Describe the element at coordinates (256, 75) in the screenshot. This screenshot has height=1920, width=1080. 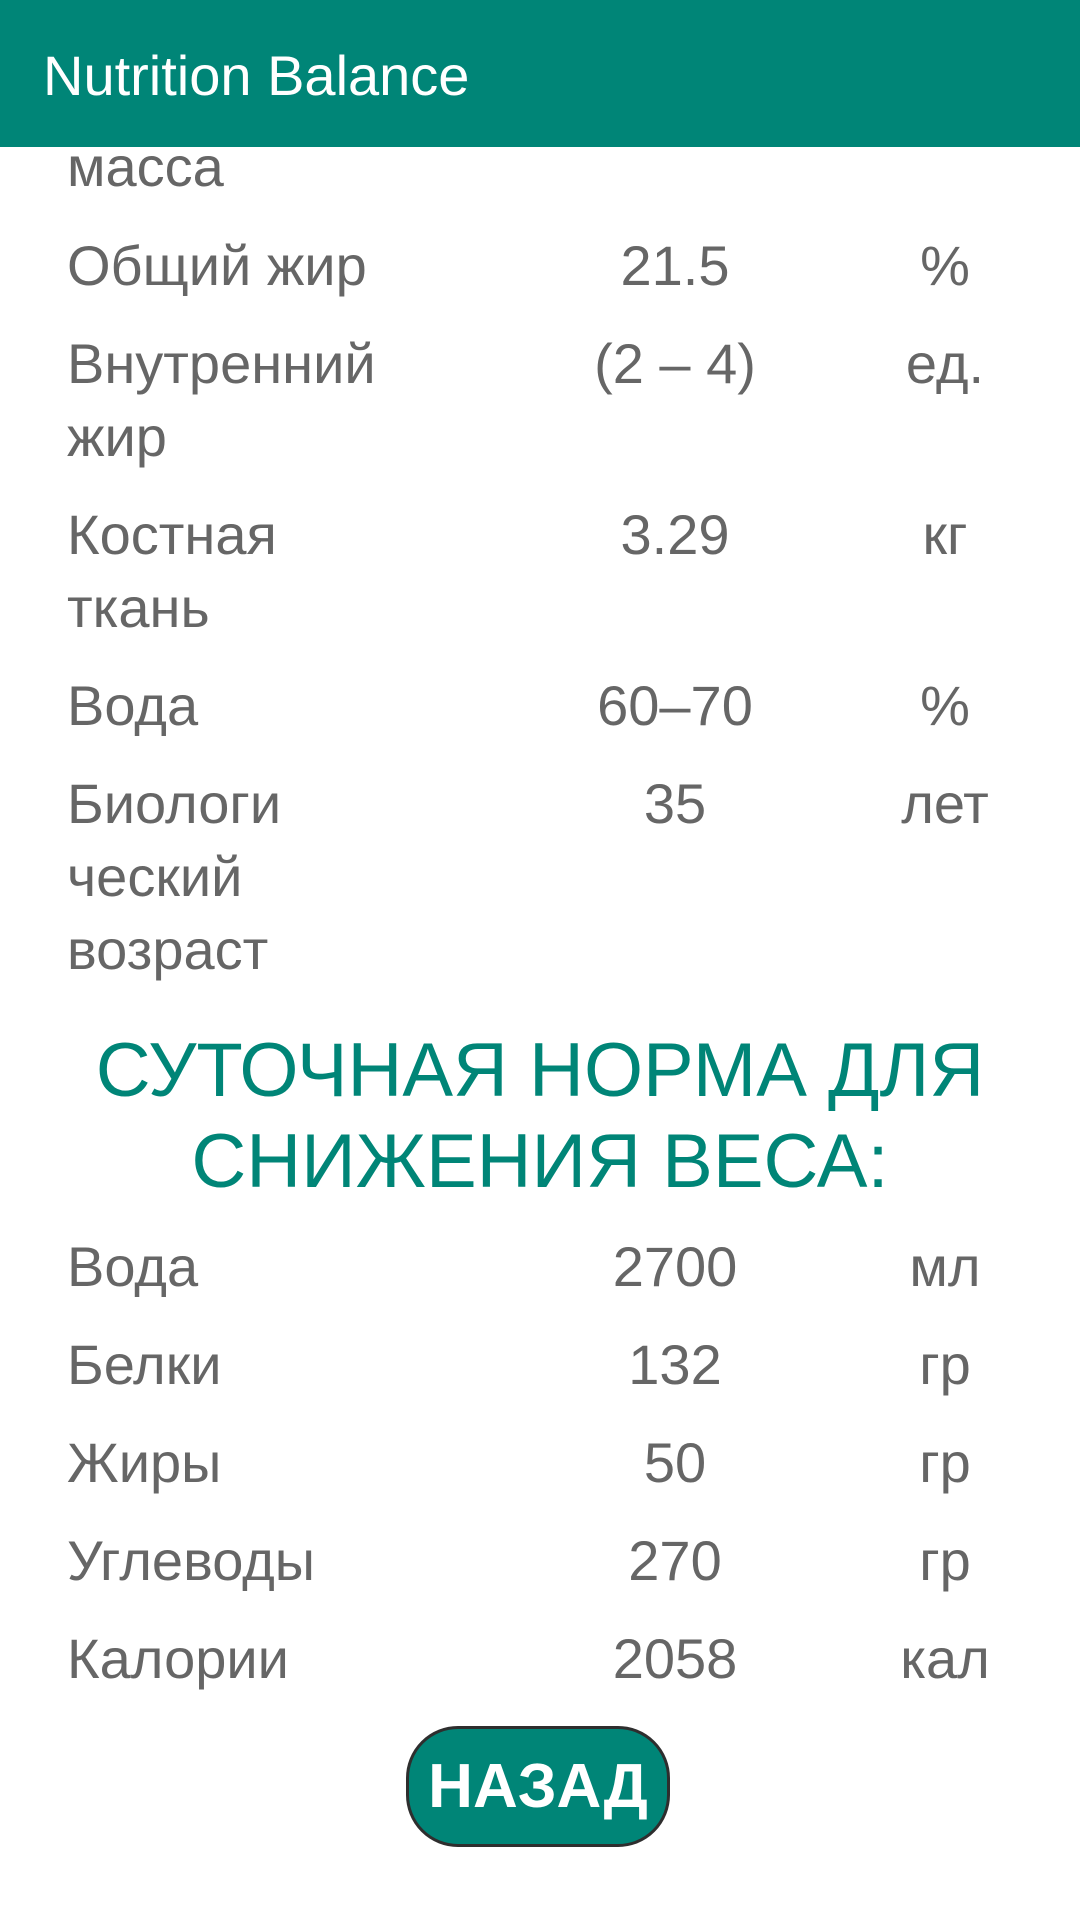
I see `app-title: Nutrition Balance` at that location.